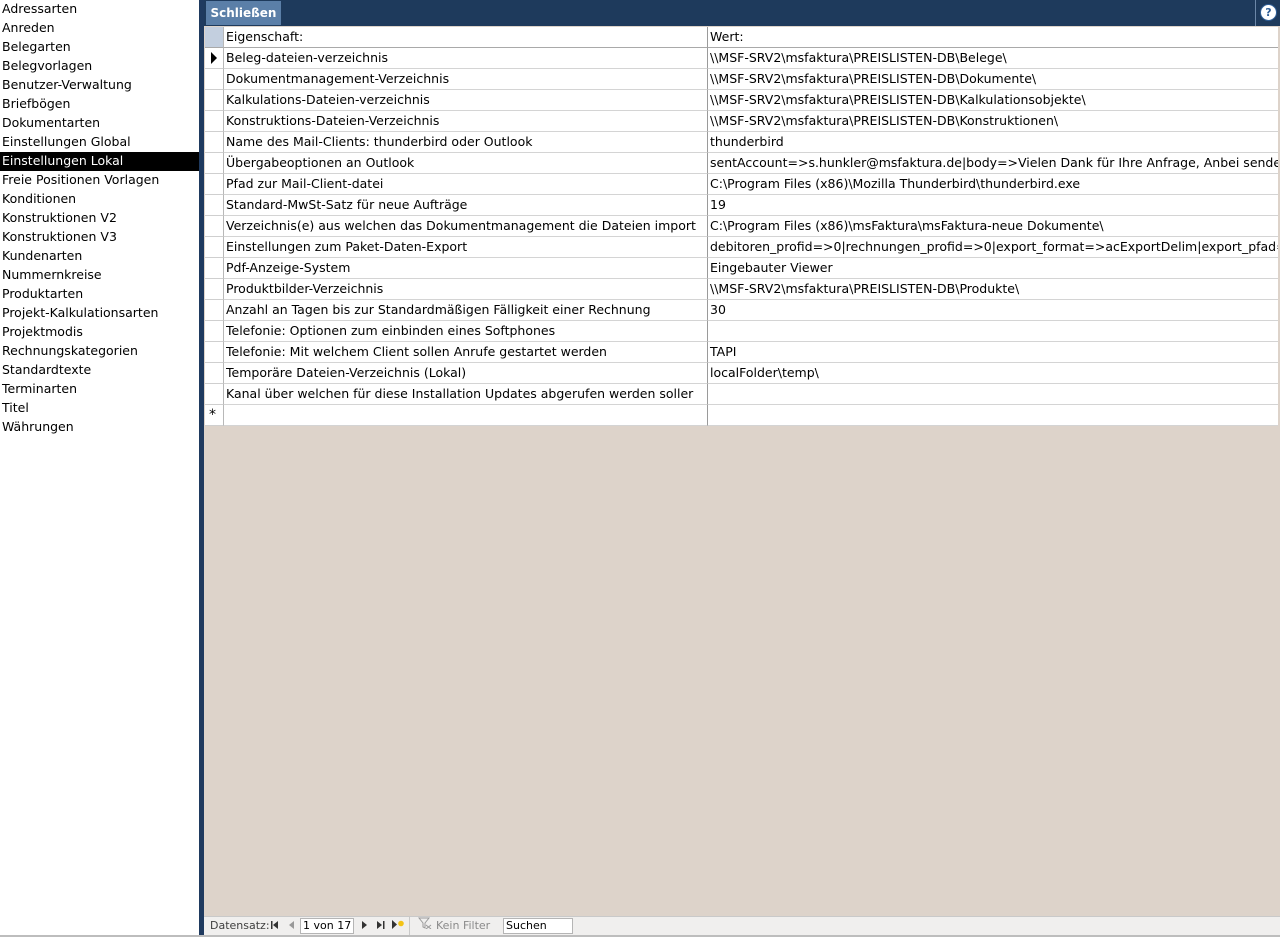 This screenshot has width=1280, height=937. I want to click on value-cell: 19, so click(993, 205).